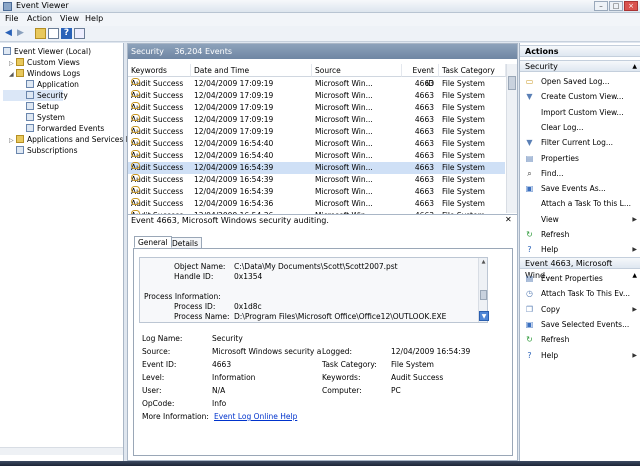 The width and height of the screenshot is (640, 466). Describe the element at coordinates (68, 128) in the screenshot. I see `tree-item-forwarded-events: Forwarded Events` at that location.